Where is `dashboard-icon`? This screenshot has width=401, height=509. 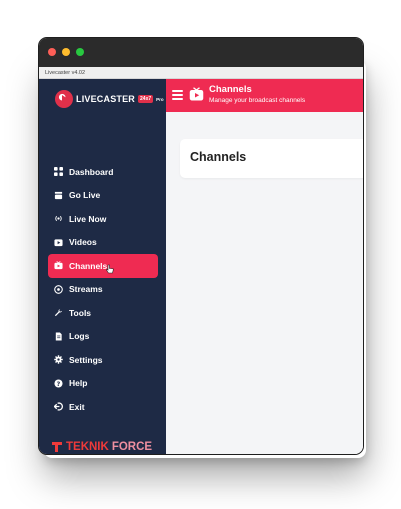 dashboard-icon is located at coordinates (58, 172).